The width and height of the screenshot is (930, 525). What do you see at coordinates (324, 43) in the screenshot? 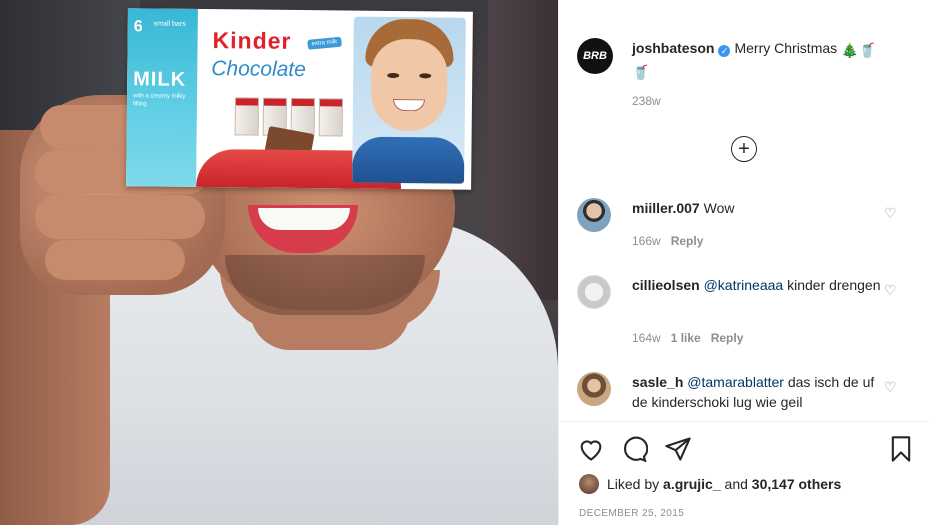
I see `box-brand-tag: extra milk` at bounding box center [324, 43].